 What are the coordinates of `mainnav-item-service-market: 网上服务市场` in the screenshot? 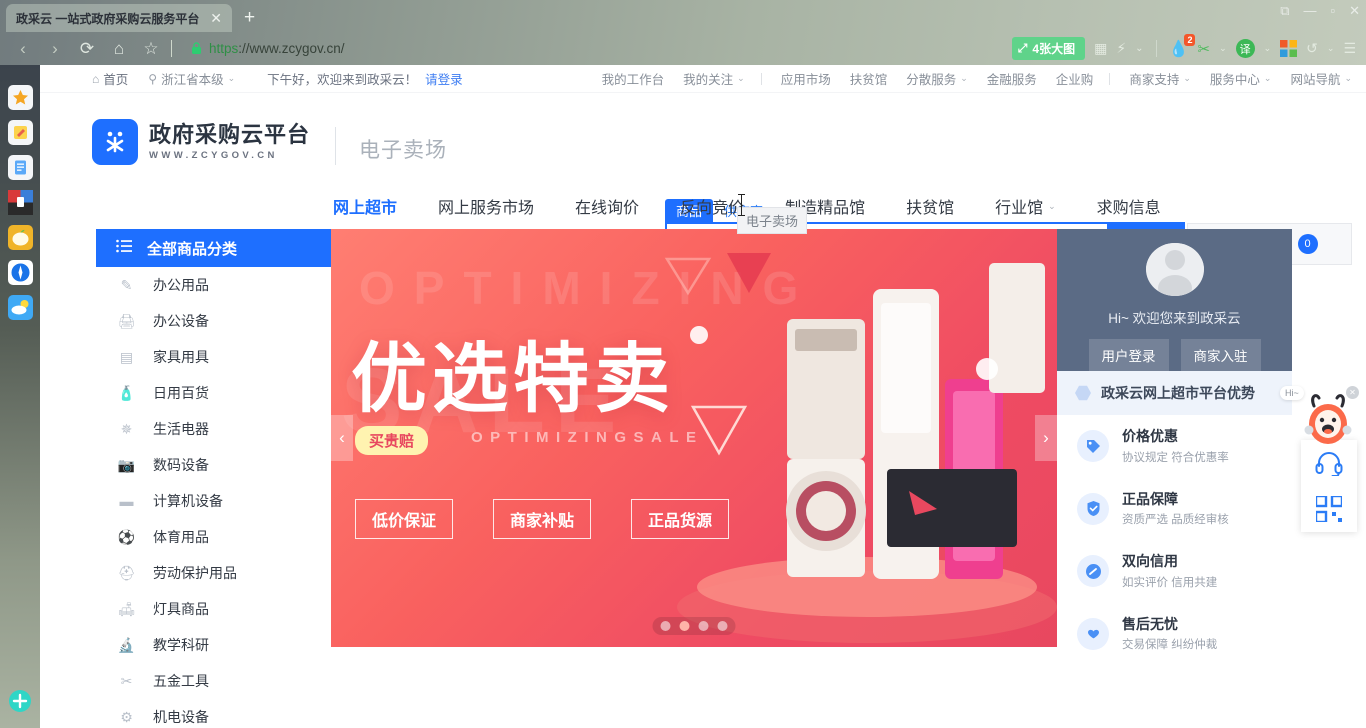 It's located at (486, 206).